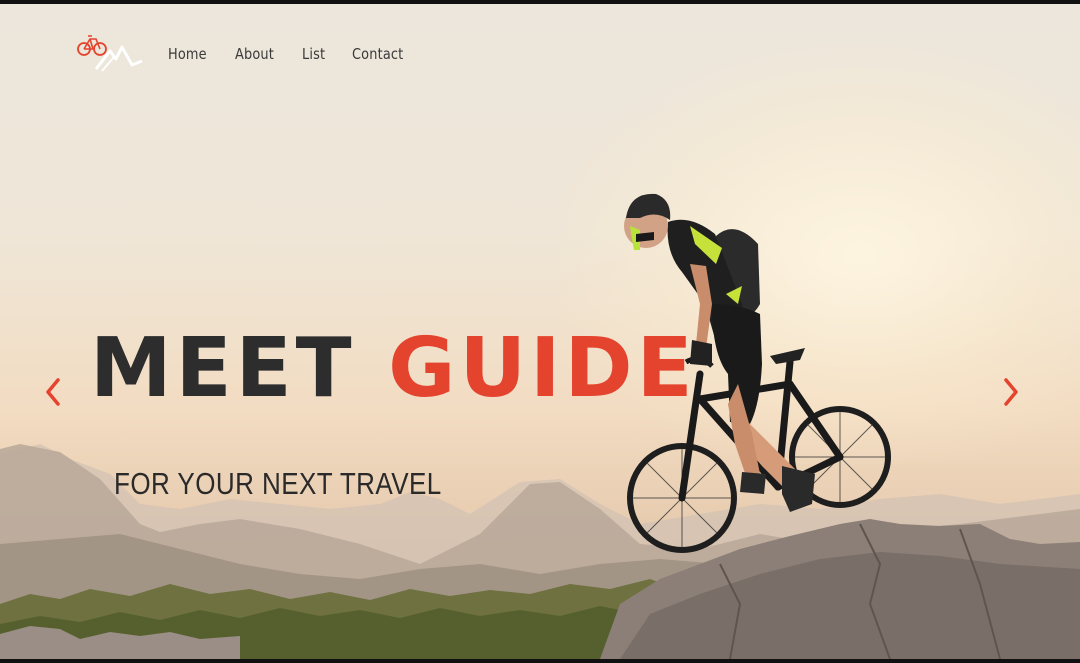 This screenshot has height=663, width=1080. Describe the element at coordinates (223, 368) in the screenshot. I see `headline-meet: MEET` at that location.